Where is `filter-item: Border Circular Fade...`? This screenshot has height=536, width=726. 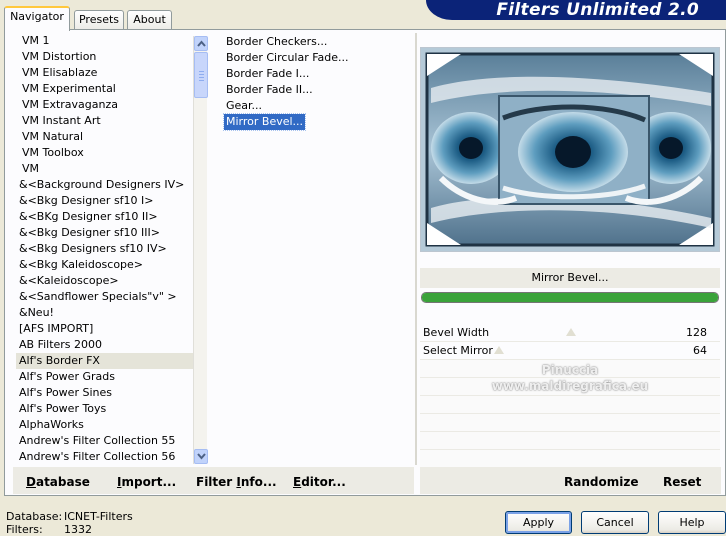 filter-item: Border Circular Fade... is located at coordinates (319, 58).